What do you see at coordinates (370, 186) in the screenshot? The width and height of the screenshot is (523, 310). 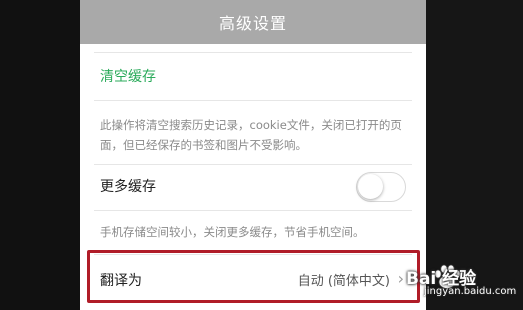 I see `toggle-knob` at bounding box center [370, 186].